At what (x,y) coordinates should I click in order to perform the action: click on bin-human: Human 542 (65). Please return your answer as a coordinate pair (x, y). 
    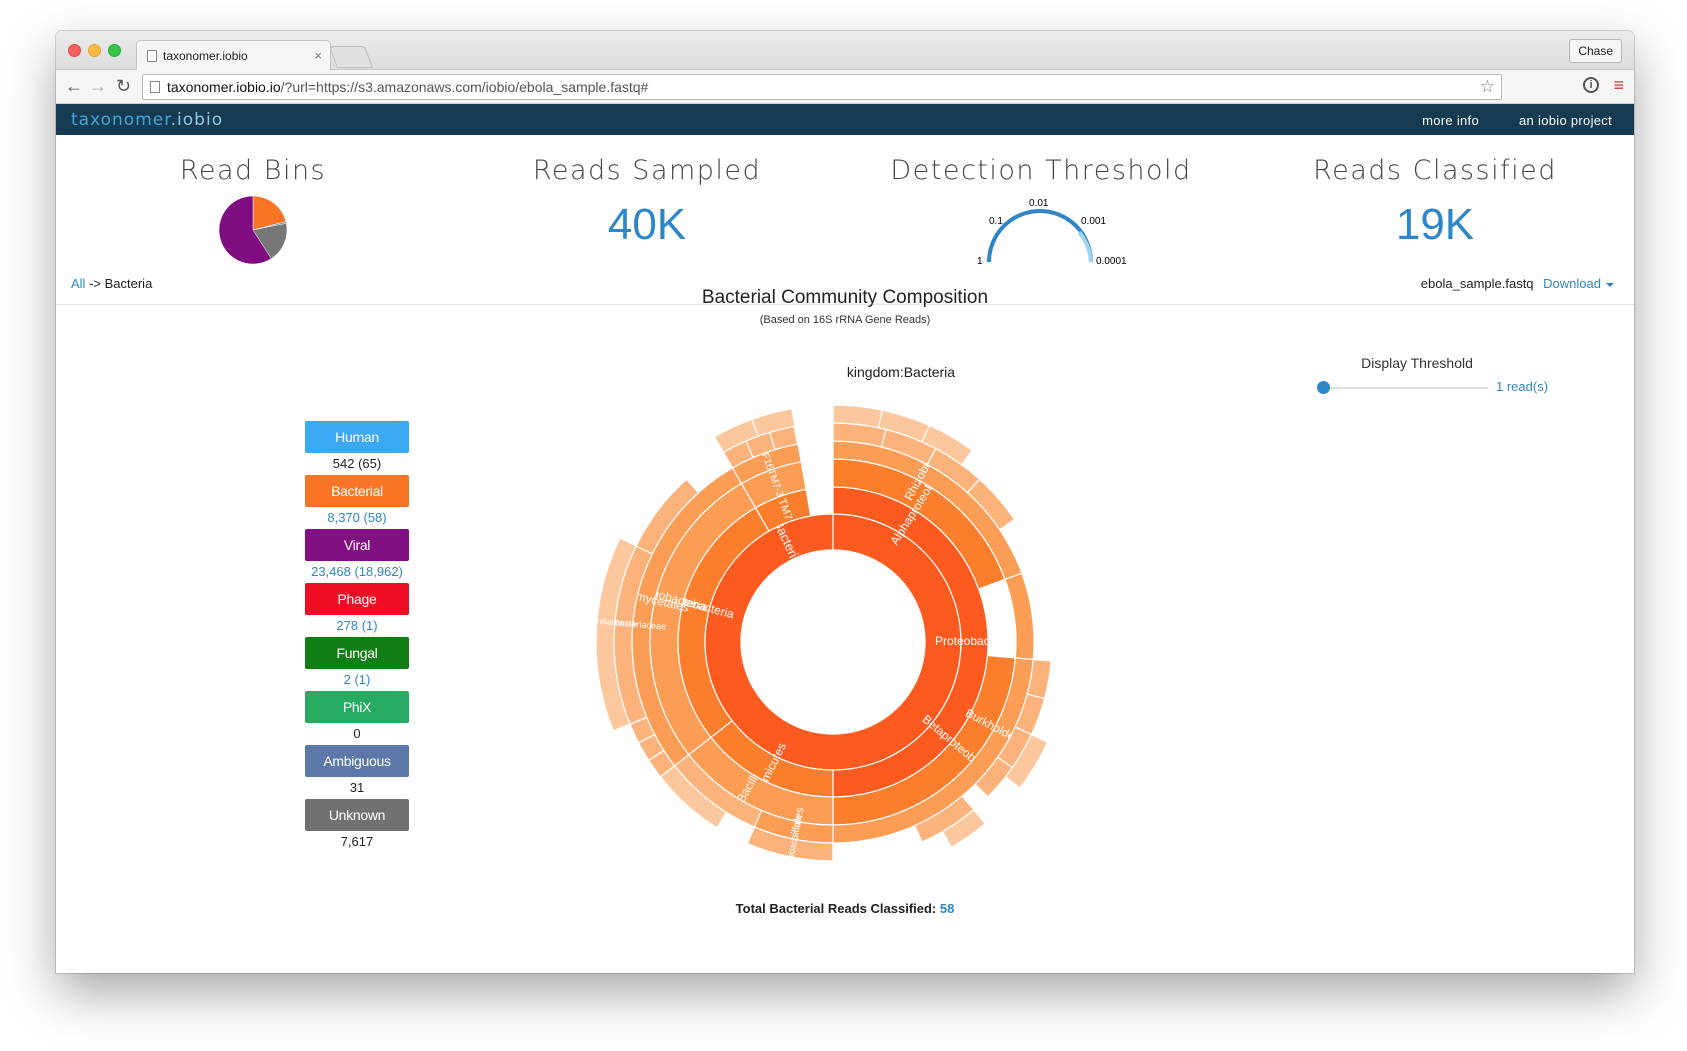
    Looking at the image, I should click on (357, 448).